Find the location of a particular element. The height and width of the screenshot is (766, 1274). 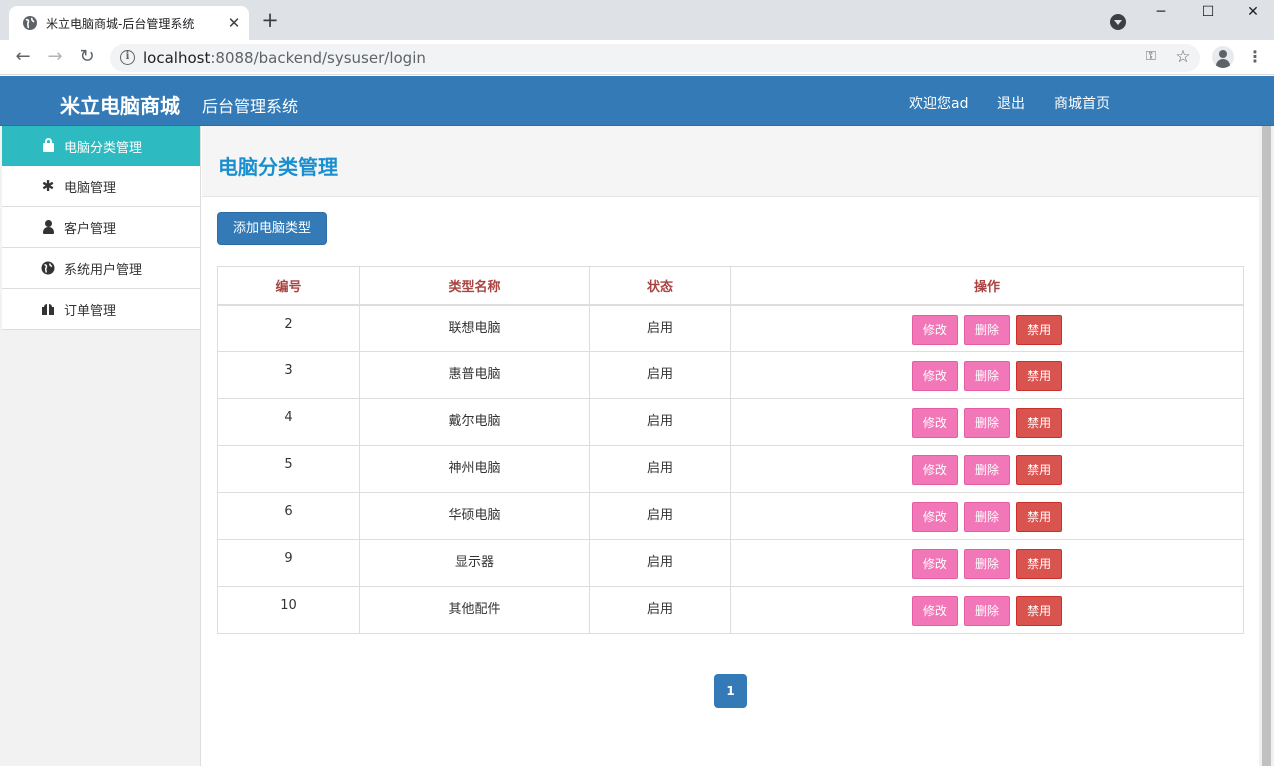

cell-name: 其他配件 is located at coordinates (474, 610).